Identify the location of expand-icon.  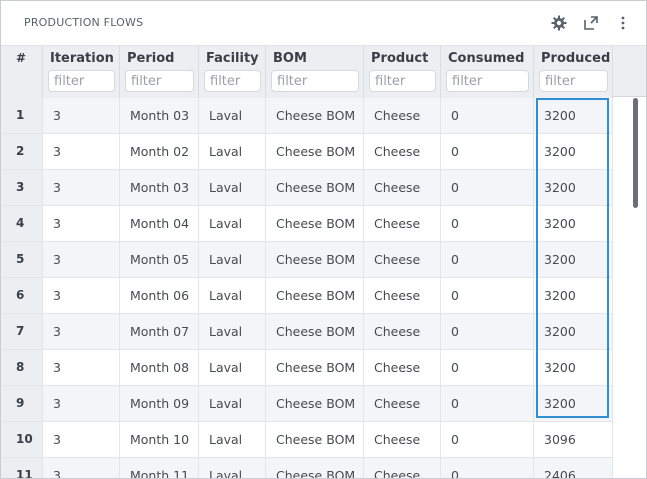
(591, 23).